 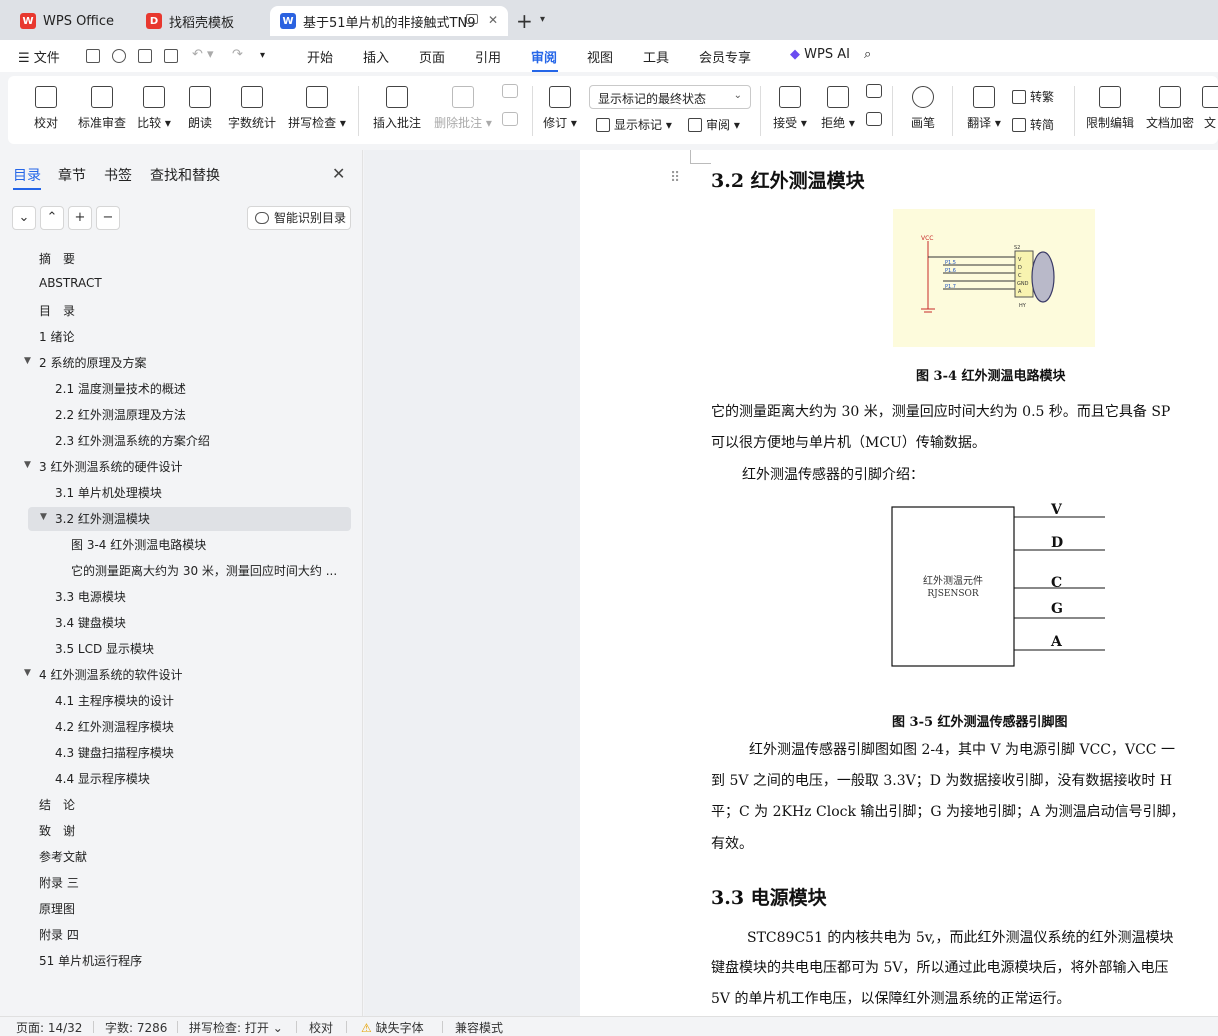 I want to click on search-icon: ⌕, so click(x=867, y=54).